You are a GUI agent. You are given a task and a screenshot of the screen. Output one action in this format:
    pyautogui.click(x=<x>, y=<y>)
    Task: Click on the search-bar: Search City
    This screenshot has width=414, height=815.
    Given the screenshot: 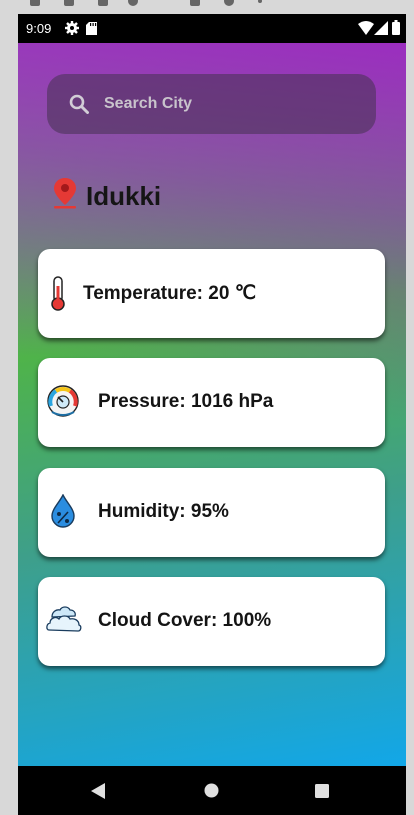 What is the action you would take?
    pyautogui.click(x=211, y=104)
    